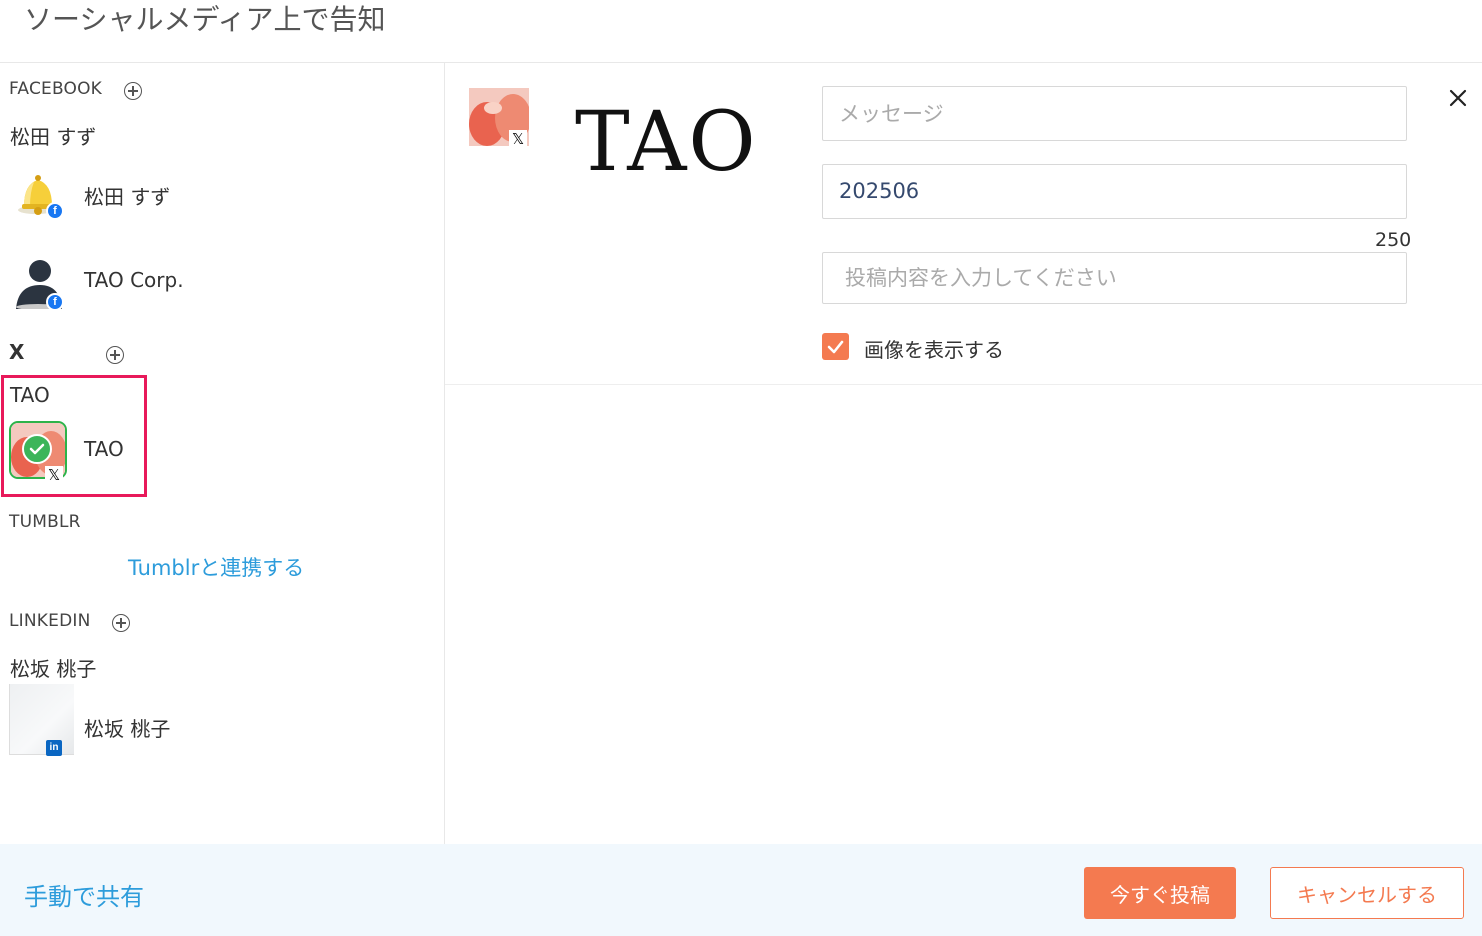 This screenshot has width=1482, height=936. I want to click on vertical-divider, so click(444, 453).